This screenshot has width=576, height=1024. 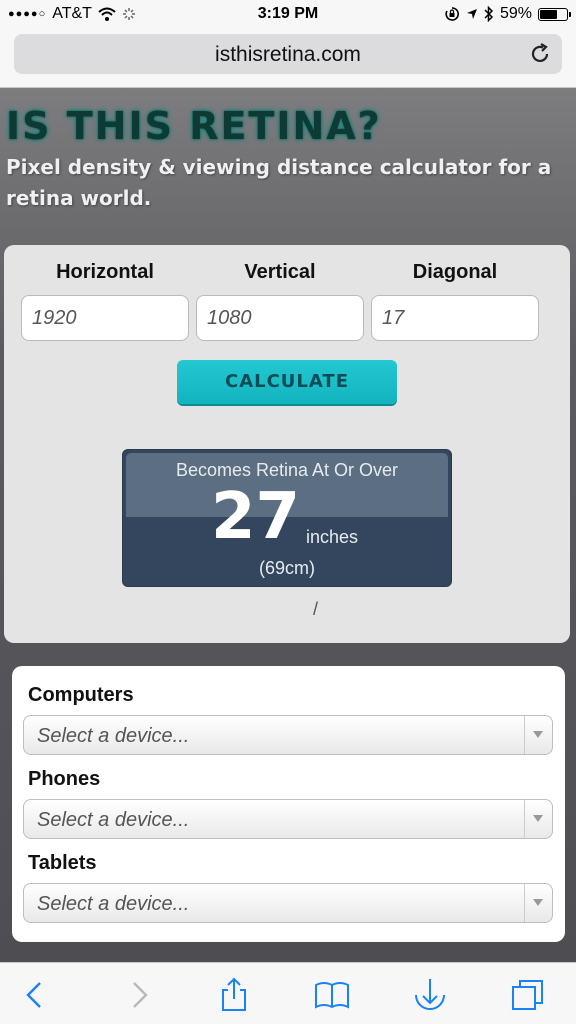 What do you see at coordinates (105, 272) in the screenshot?
I see `horizontal-label: Horizontal` at bounding box center [105, 272].